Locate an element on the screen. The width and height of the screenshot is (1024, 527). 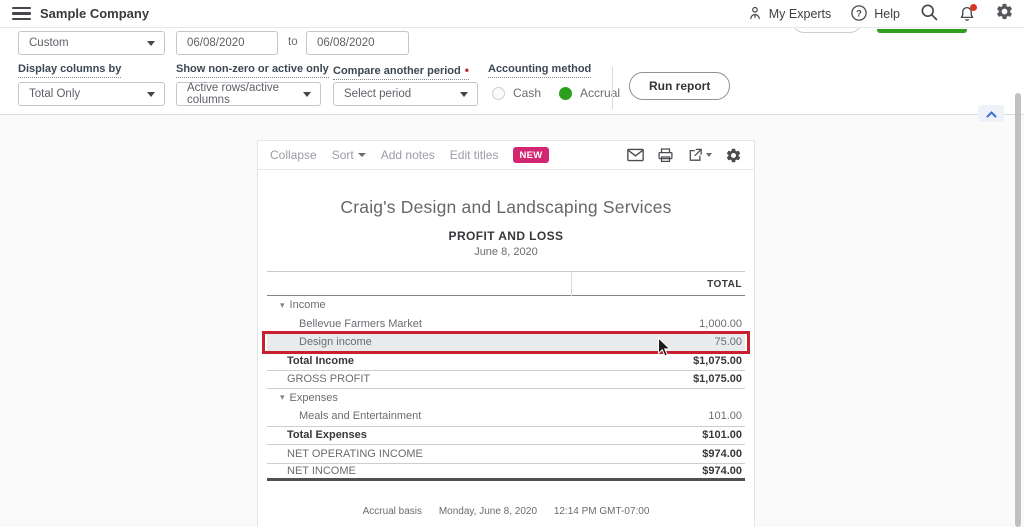
footer-time: 12:14 PM GMT-07:00 is located at coordinates (601, 511).